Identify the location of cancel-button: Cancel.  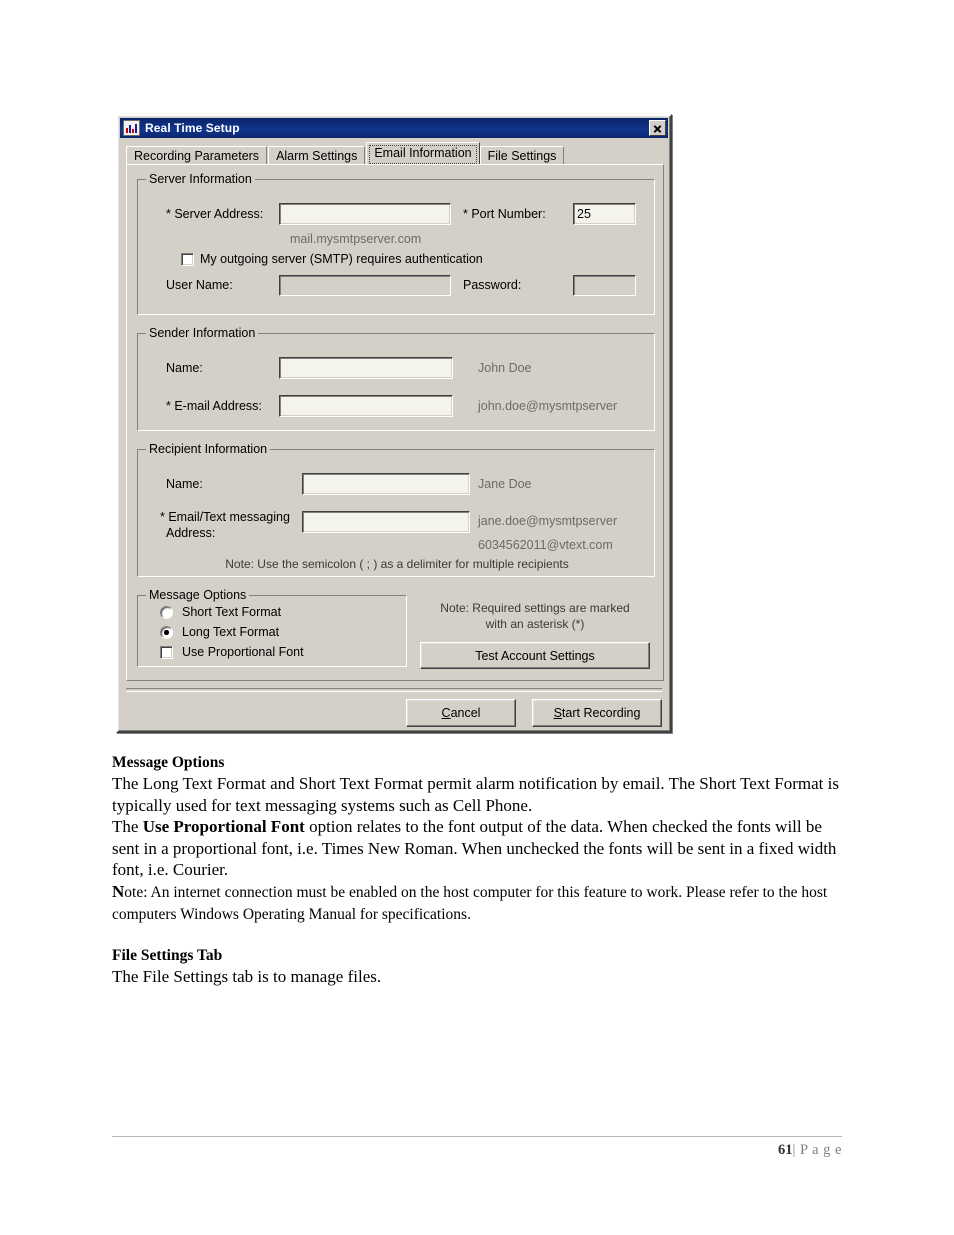
(461, 713).